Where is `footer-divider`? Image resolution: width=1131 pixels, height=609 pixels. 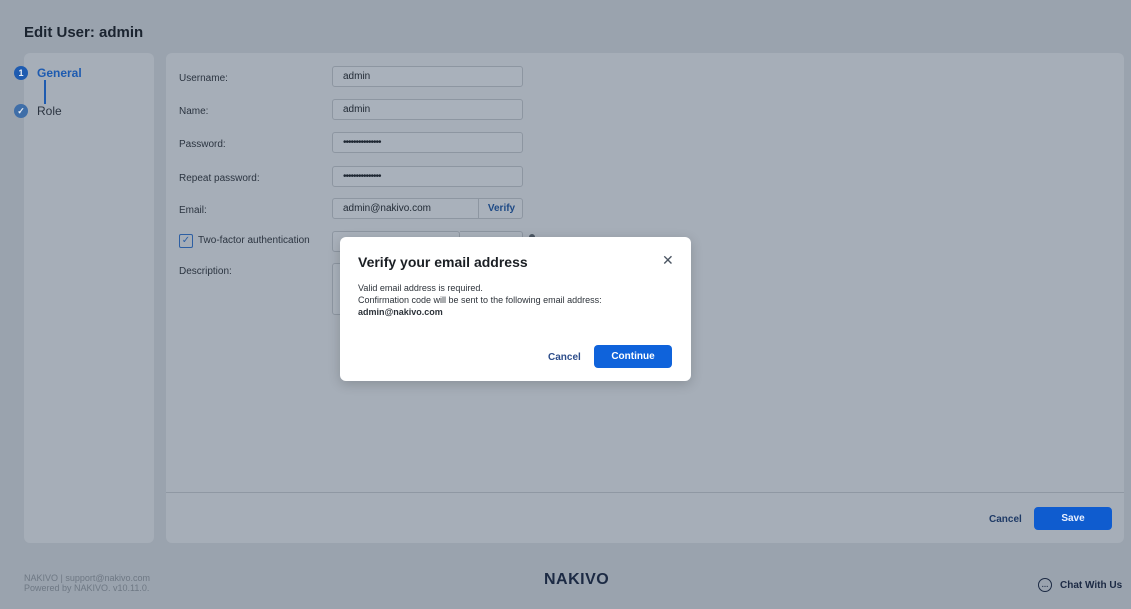 footer-divider is located at coordinates (645, 492).